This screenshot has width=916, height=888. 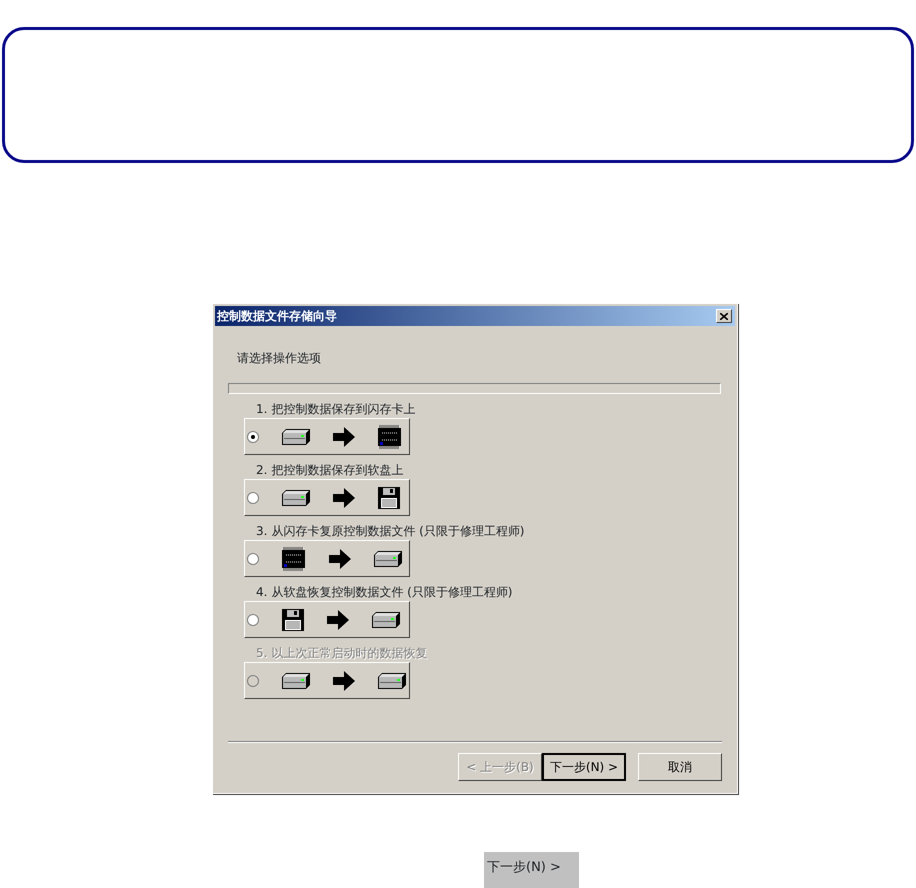 I want to click on close-icon, so click(x=724, y=316).